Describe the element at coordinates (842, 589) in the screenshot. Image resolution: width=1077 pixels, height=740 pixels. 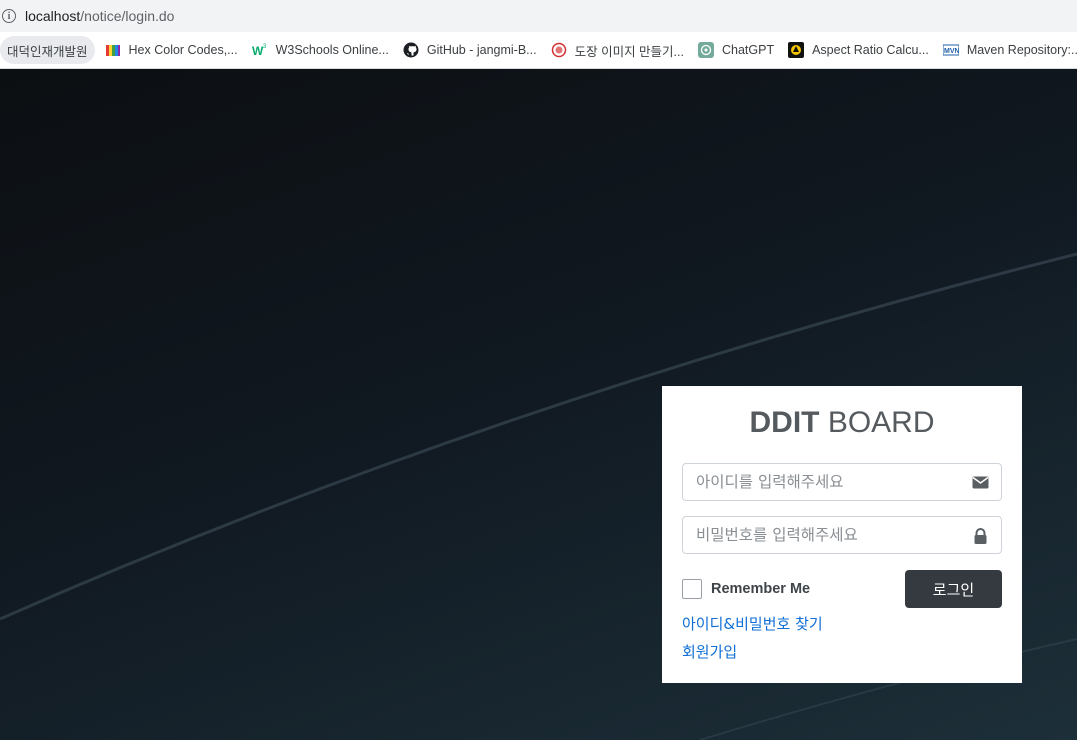
I see `remember-row: Remember Me 로그인` at that location.